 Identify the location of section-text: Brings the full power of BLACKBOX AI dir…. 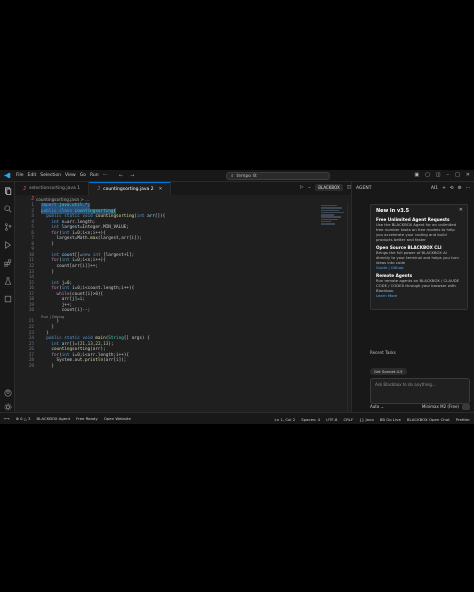
(417, 257).